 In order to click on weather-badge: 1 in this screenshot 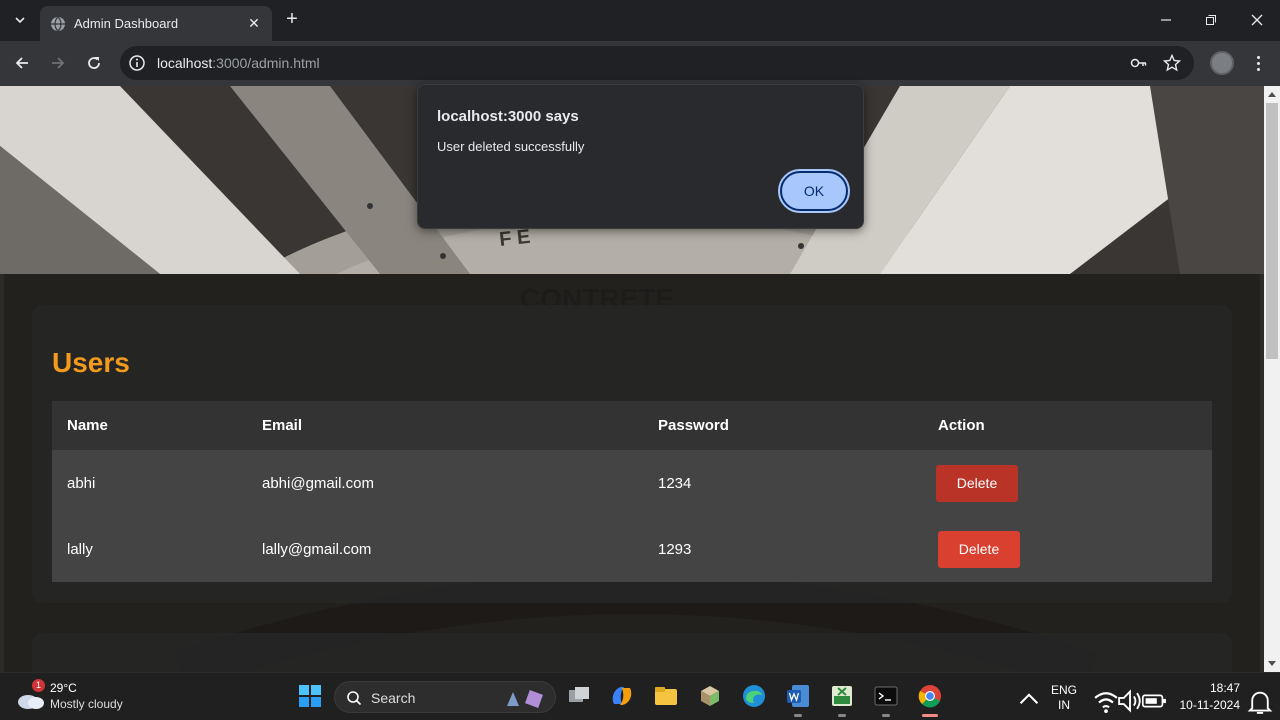, I will do `click(38, 685)`.